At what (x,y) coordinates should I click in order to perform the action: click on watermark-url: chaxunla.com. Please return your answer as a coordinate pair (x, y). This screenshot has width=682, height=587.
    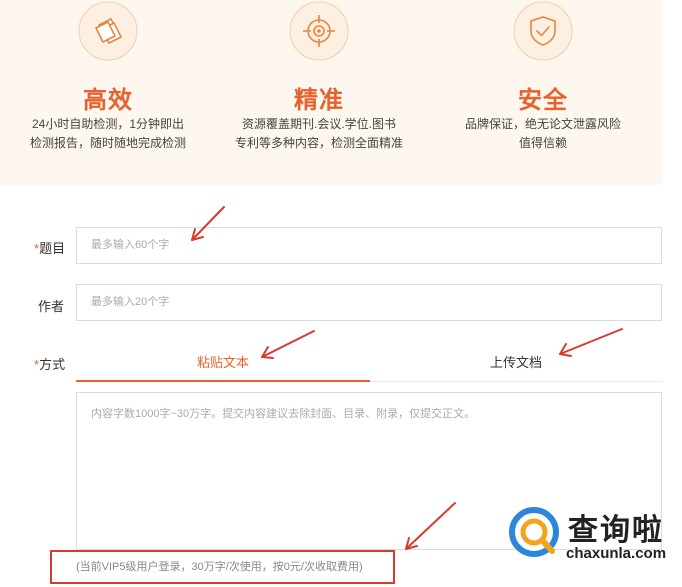
    Looking at the image, I should click on (616, 553).